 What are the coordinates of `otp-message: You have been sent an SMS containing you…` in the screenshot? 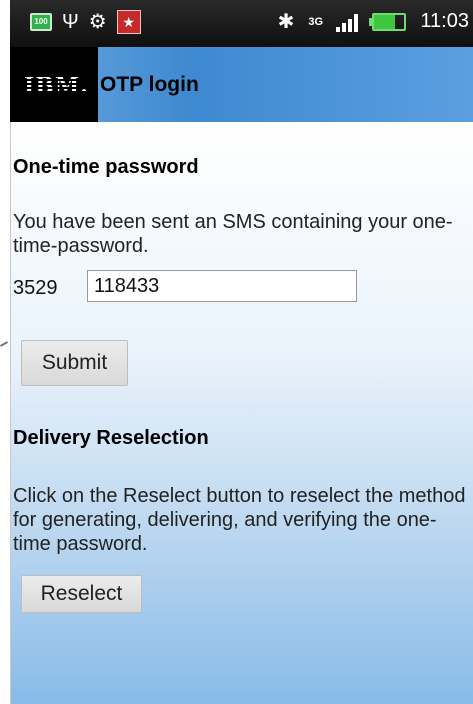 It's located at (233, 234).